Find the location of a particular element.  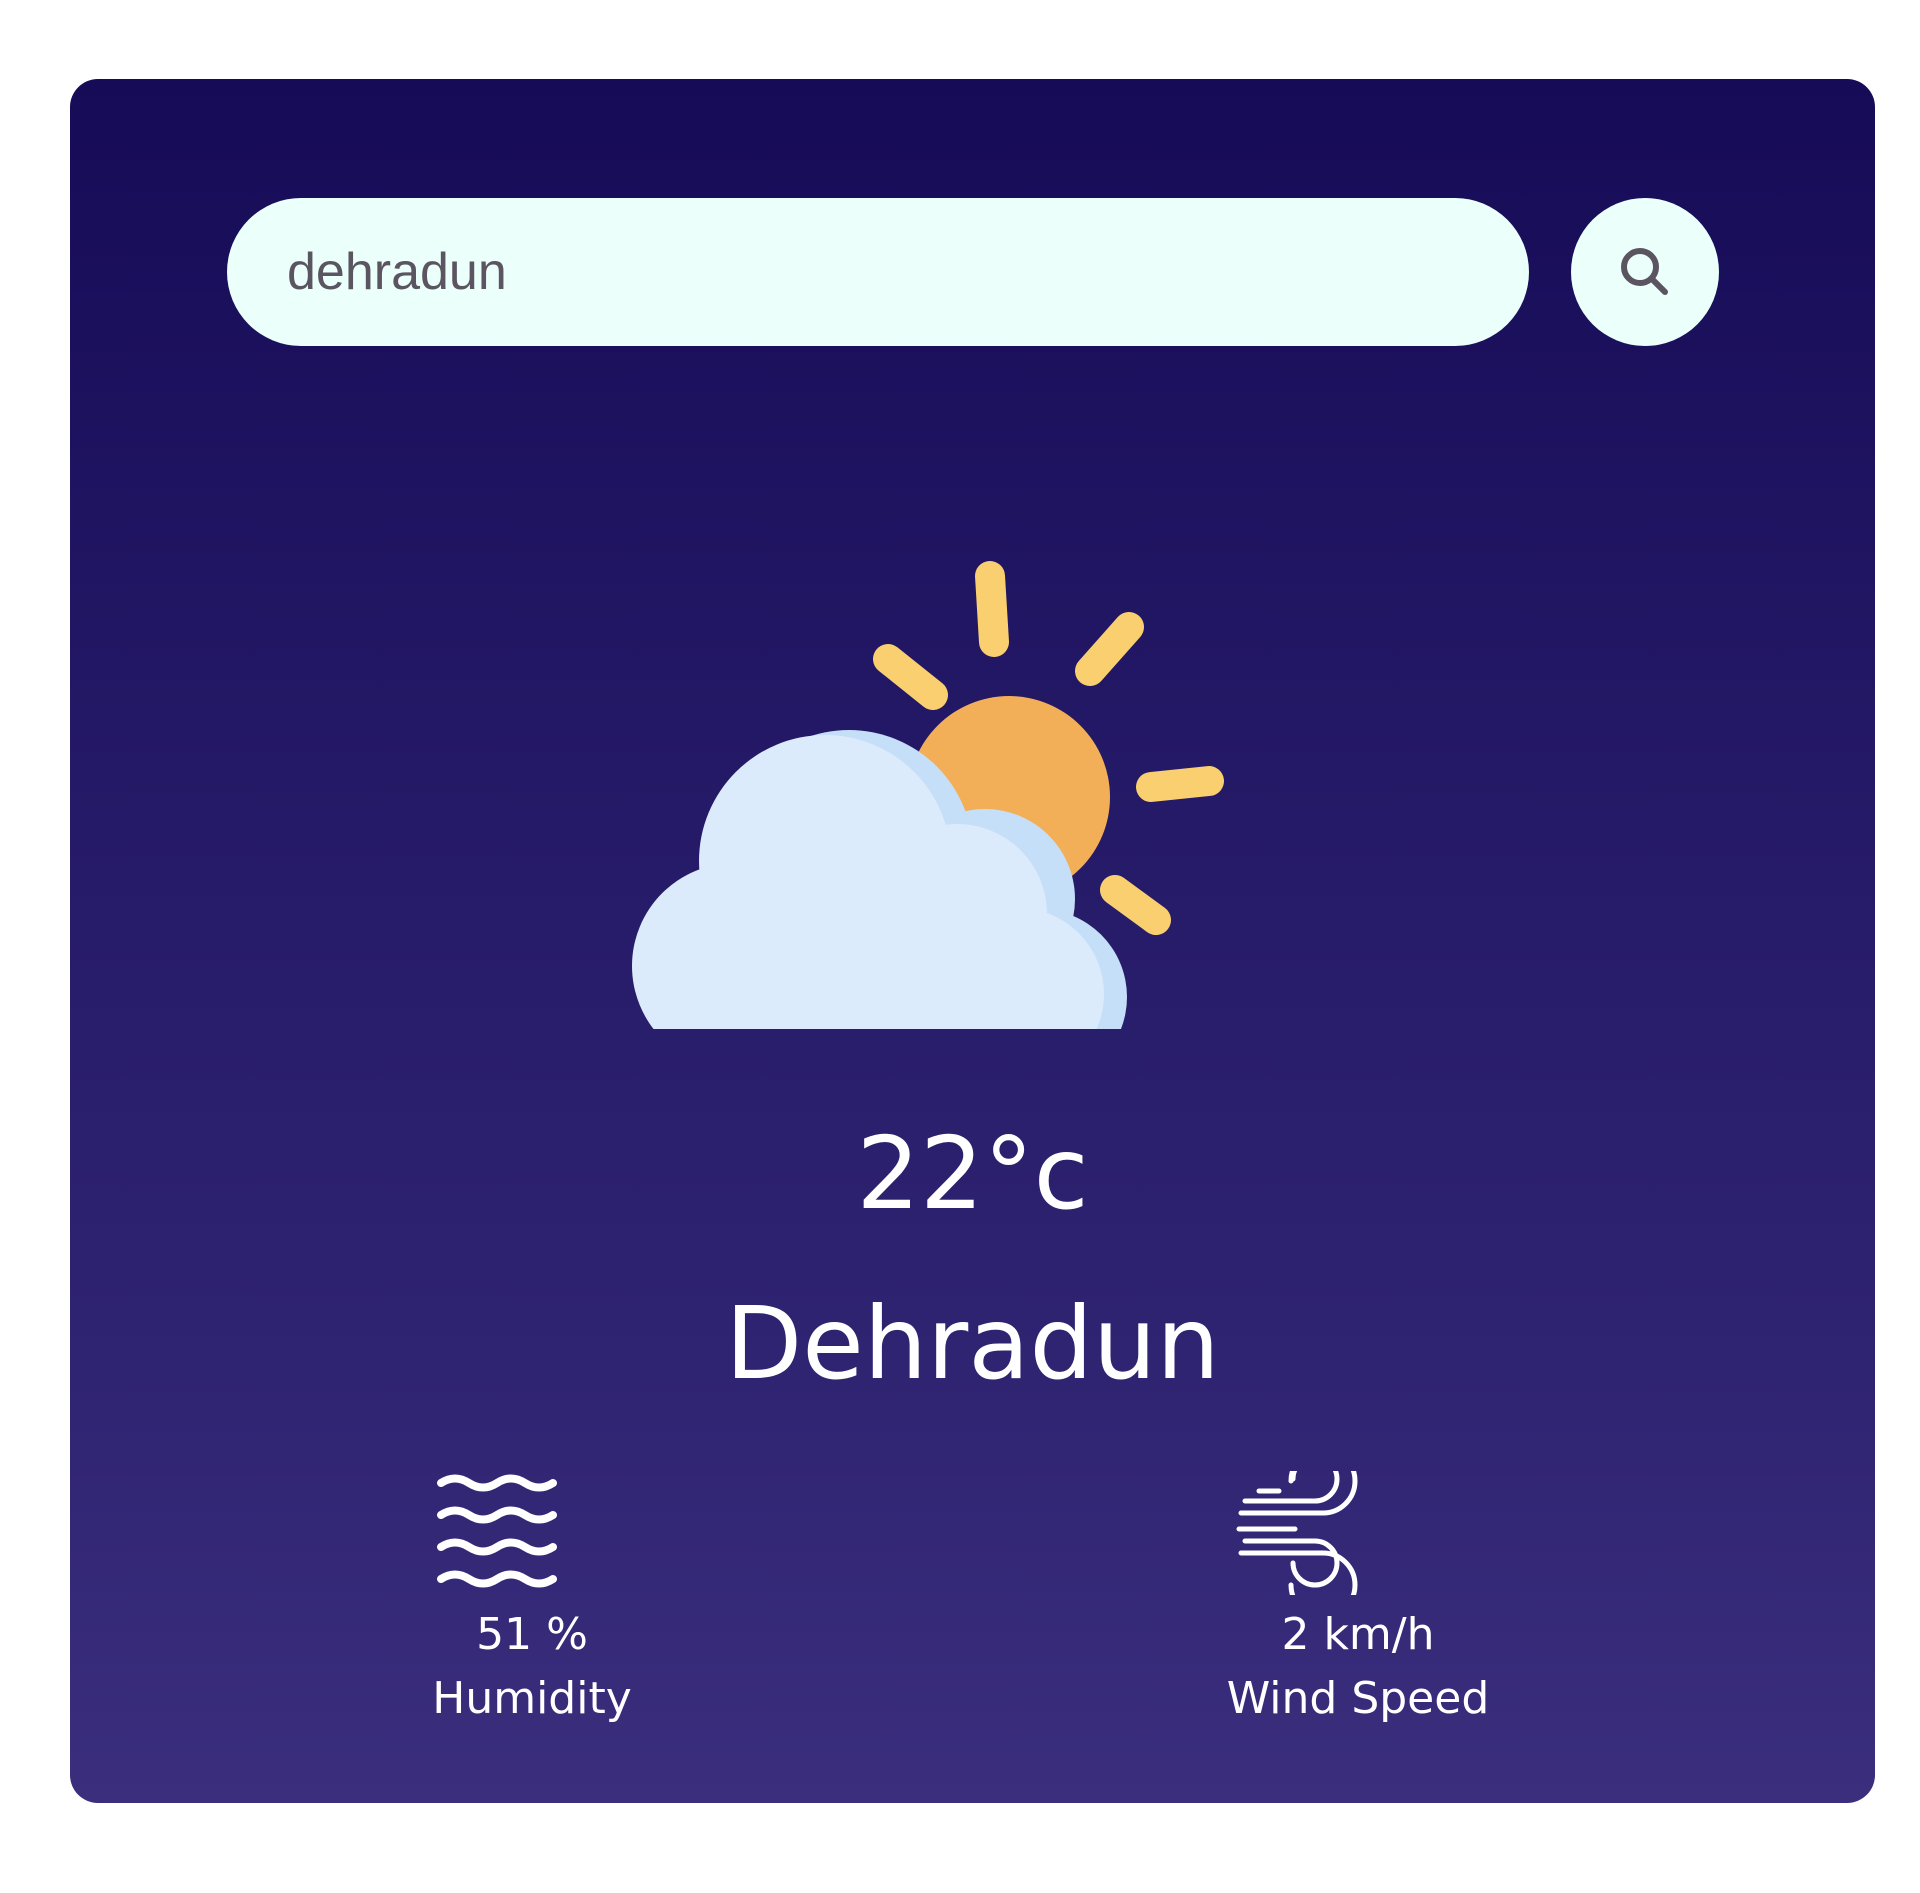

humidity-waves-icon is located at coordinates (497, 1531).